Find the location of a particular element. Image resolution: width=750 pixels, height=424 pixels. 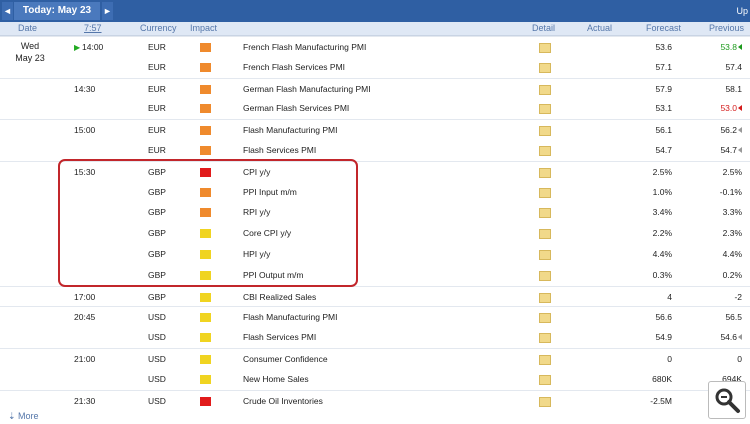

header-actual: Actual is located at coordinates (600, 28).